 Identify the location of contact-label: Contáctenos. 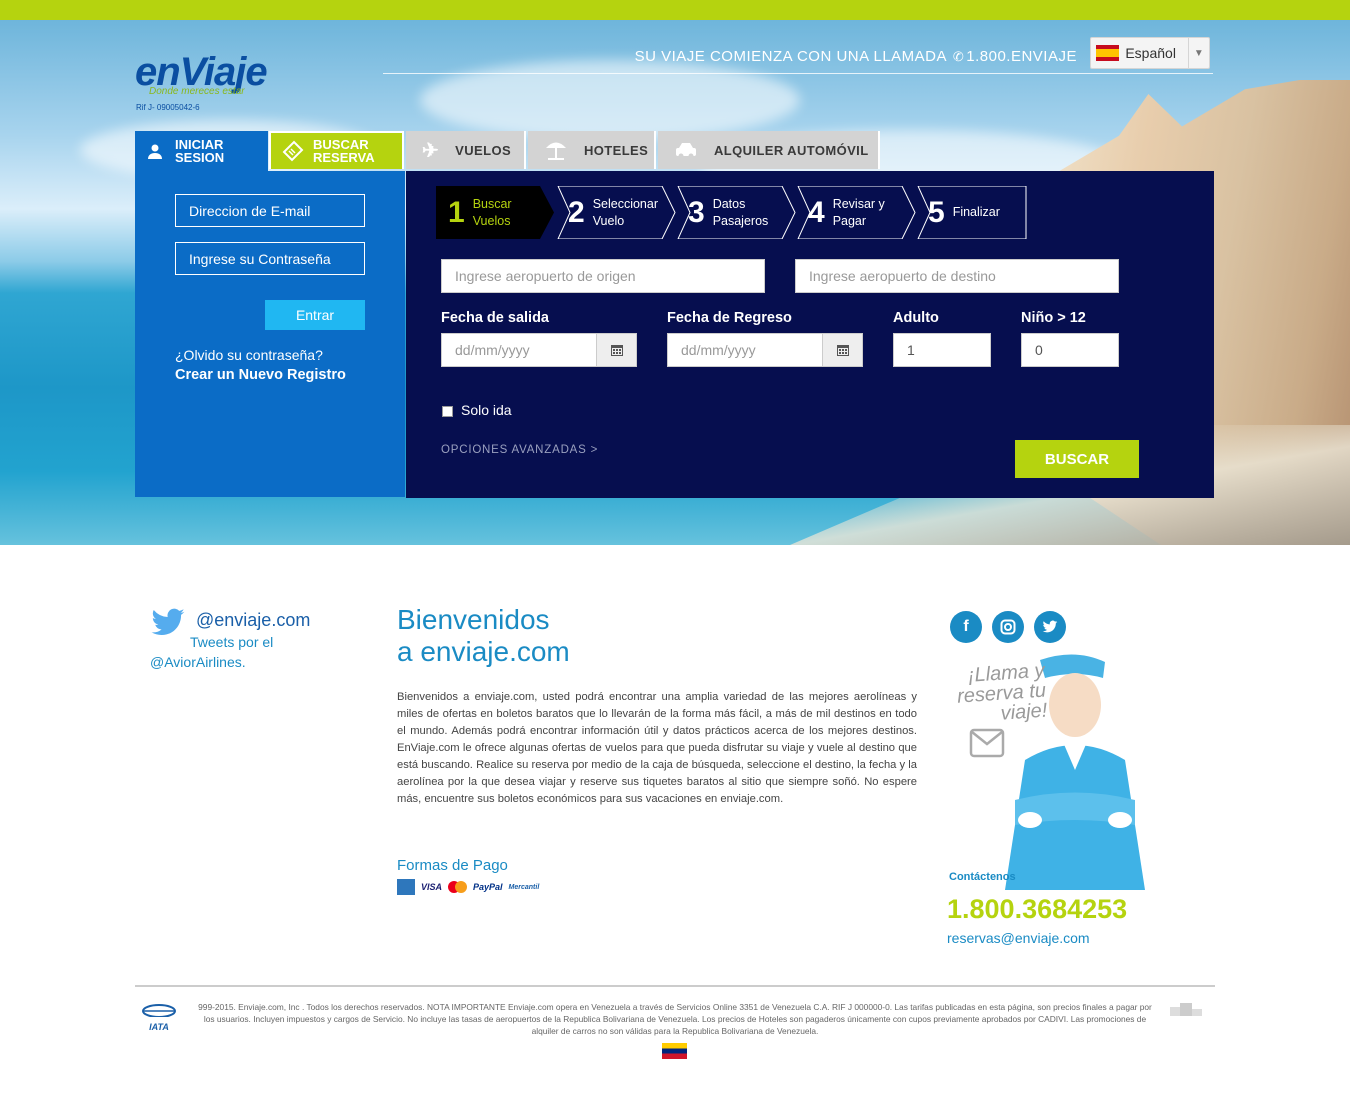
(982, 877).